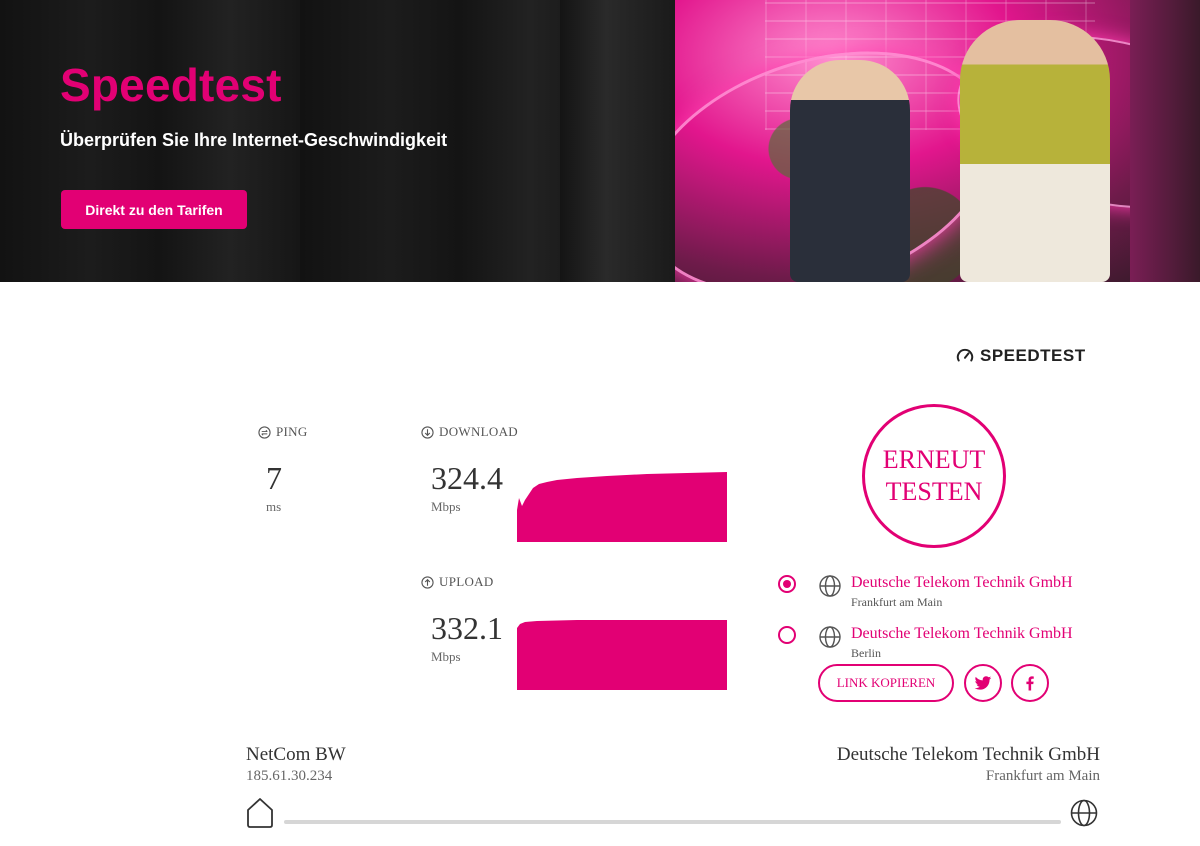 Image resolution: width=1200 pixels, height=846 pixels. What do you see at coordinates (264, 432) in the screenshot?
I see `ping-icon` at bounding box center [264, 432].